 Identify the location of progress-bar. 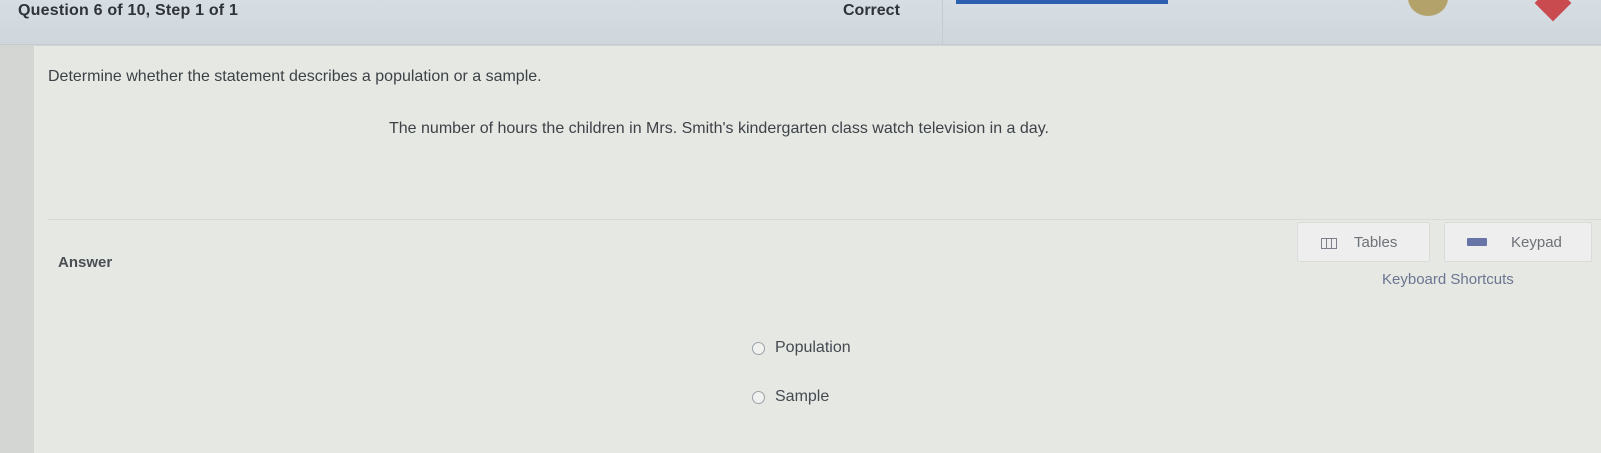
(1062, 2).